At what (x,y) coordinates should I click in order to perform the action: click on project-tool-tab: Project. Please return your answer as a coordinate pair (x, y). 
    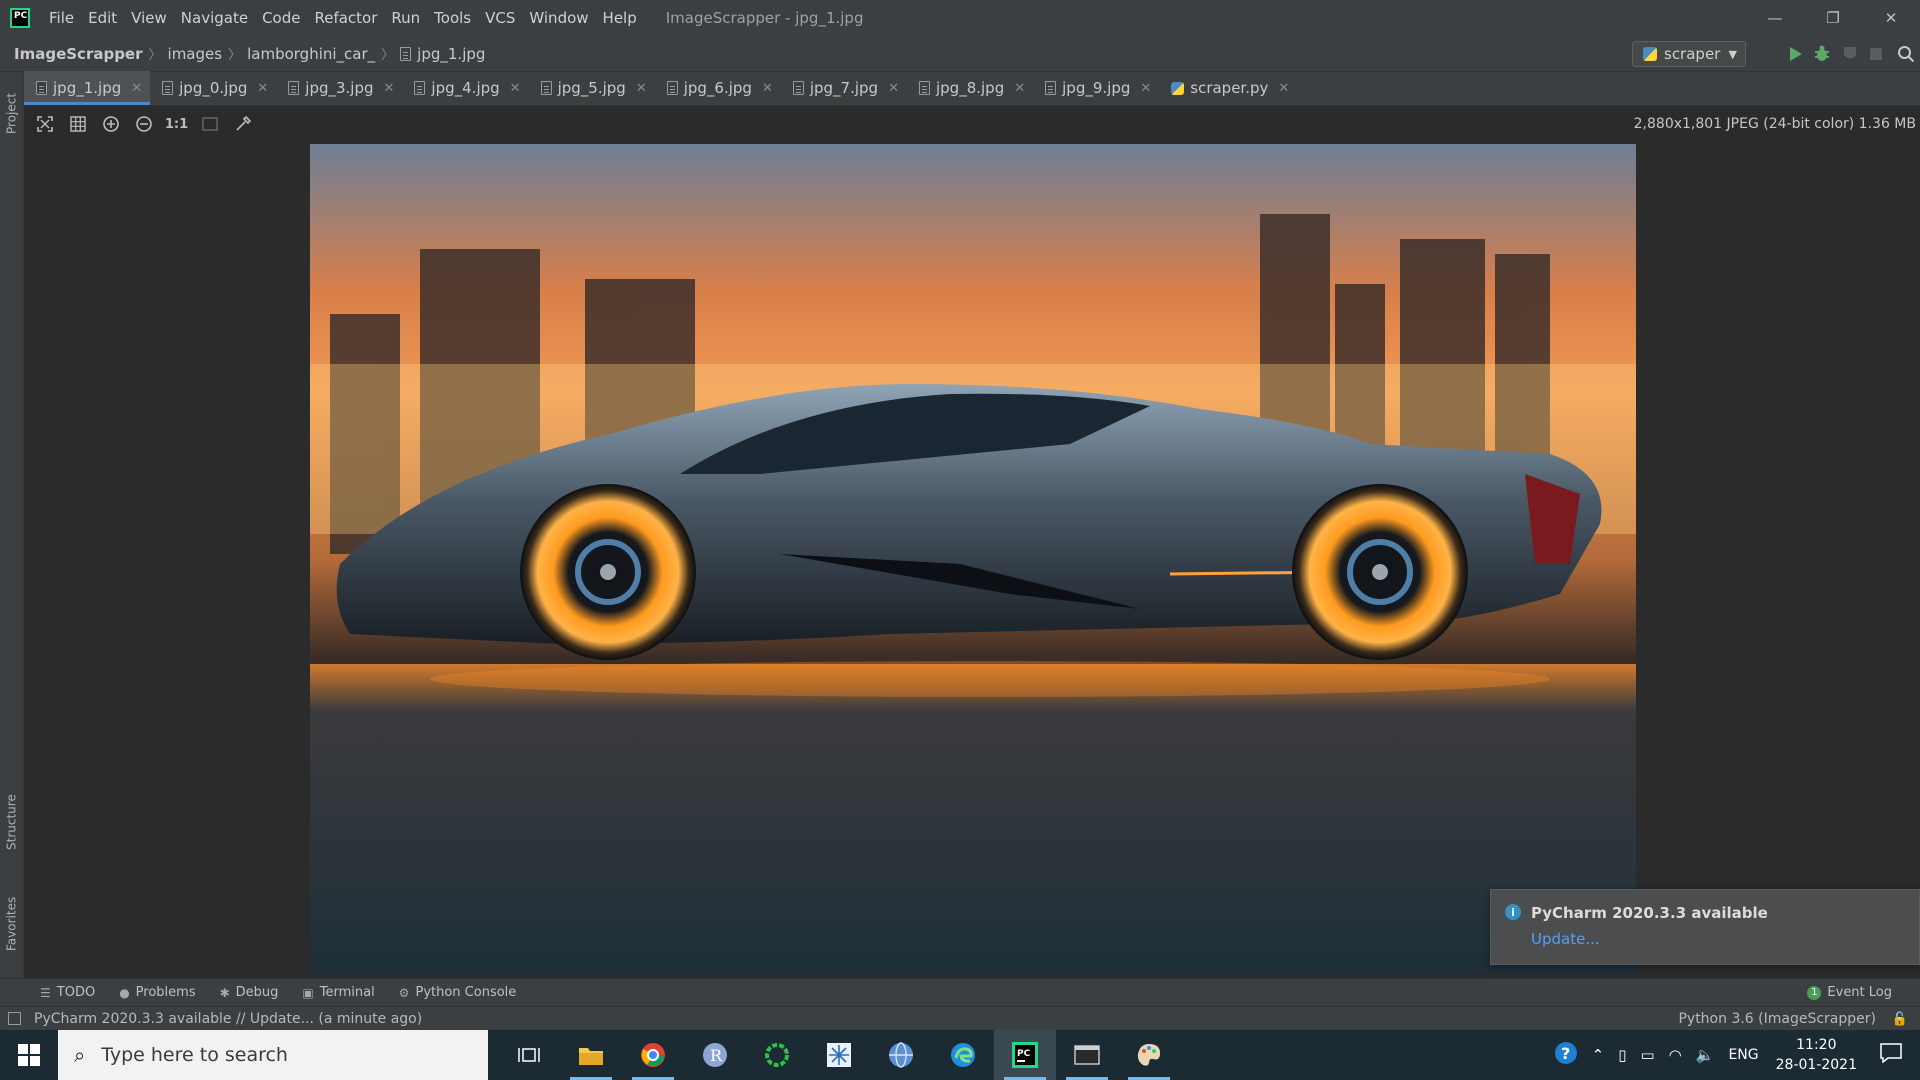
    Looking at the image, I should click on (11, 113).